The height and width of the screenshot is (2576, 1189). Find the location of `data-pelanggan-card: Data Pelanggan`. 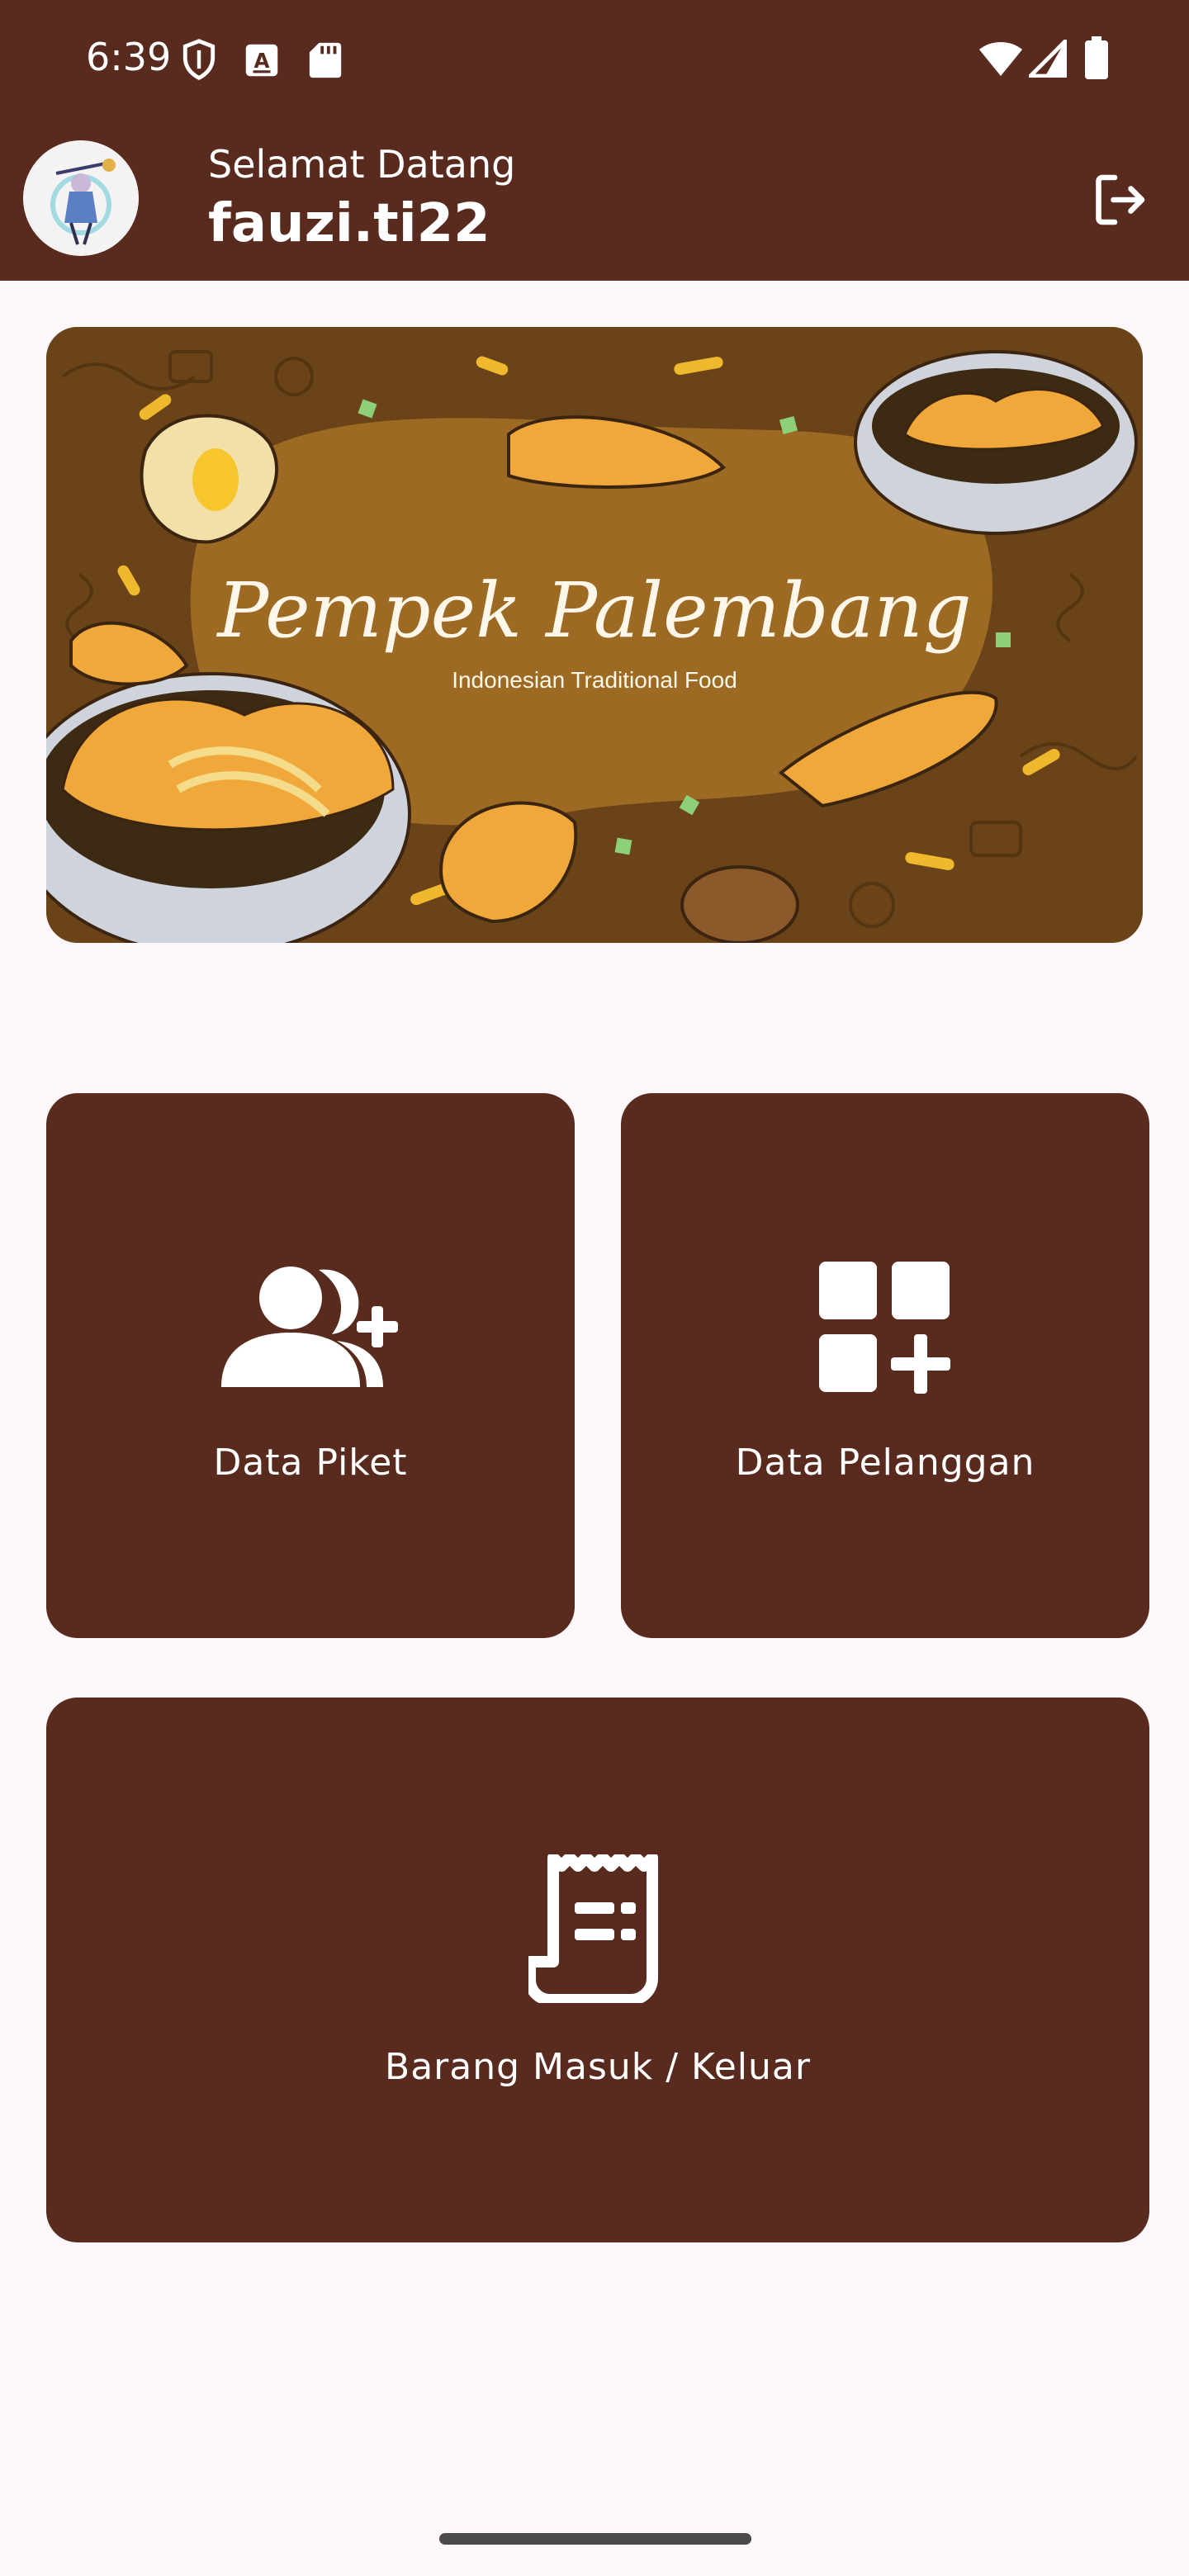

data-pelanggan-card: Data Pelanggan is located at coordinates (885, 1365).